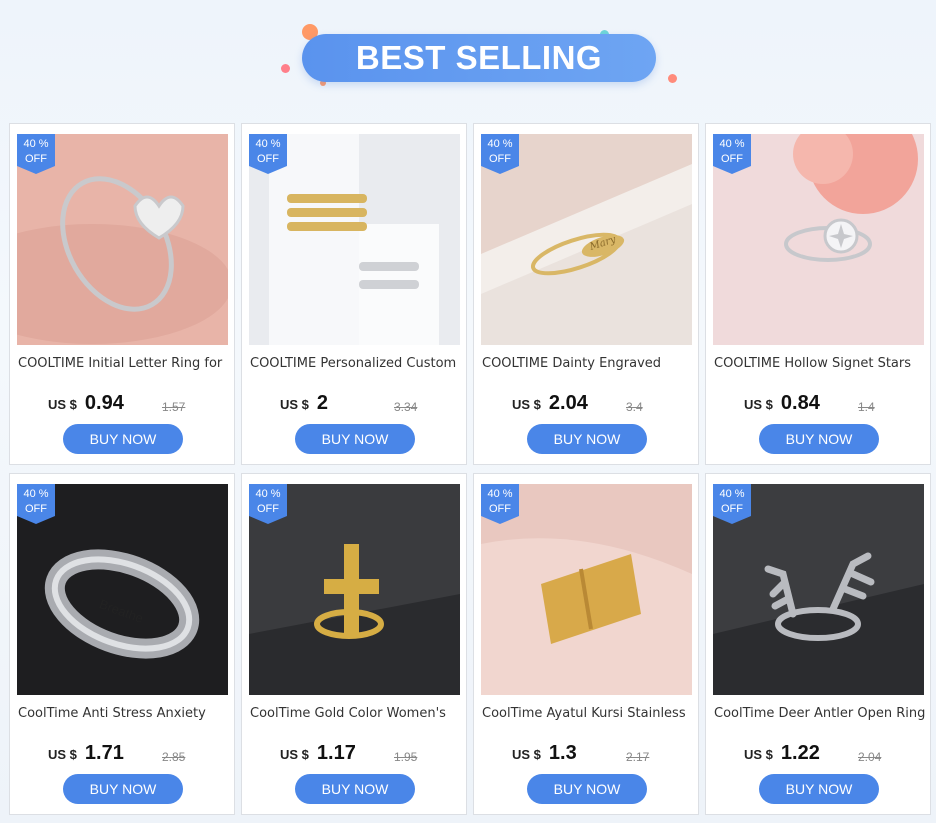 This screenshot has height=823, width=936. Describe the element at coordinates (356, 363) in the screenshot. I see `product-name: COOLTIME Personalized Custom` at that location.